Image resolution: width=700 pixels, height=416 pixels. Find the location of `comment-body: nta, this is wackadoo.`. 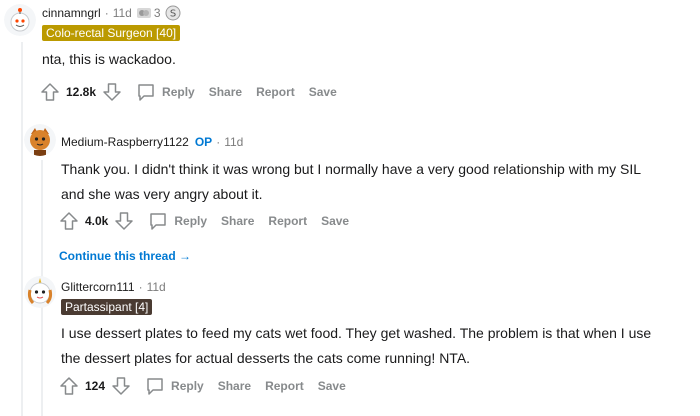

comment-body: nta, this is wackadoo. is located at coordinates (109, 59).